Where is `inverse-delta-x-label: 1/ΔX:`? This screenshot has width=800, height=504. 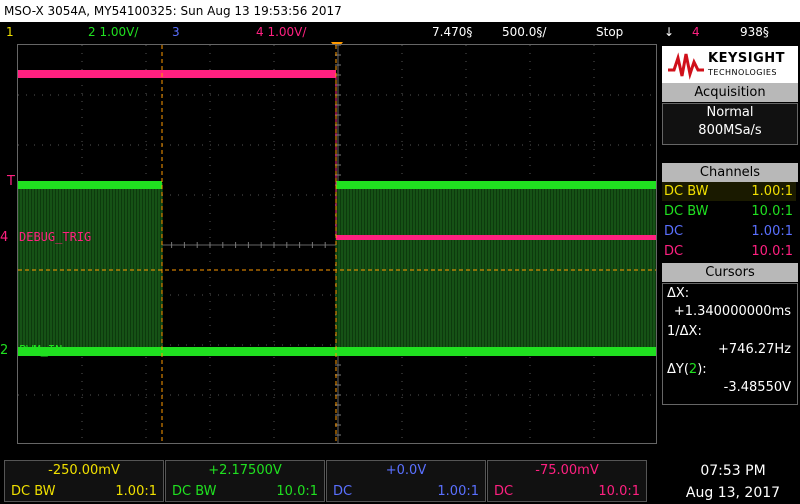
inverse-delta-x-label: 1/ΔX: is located at coordinates (684, 331).